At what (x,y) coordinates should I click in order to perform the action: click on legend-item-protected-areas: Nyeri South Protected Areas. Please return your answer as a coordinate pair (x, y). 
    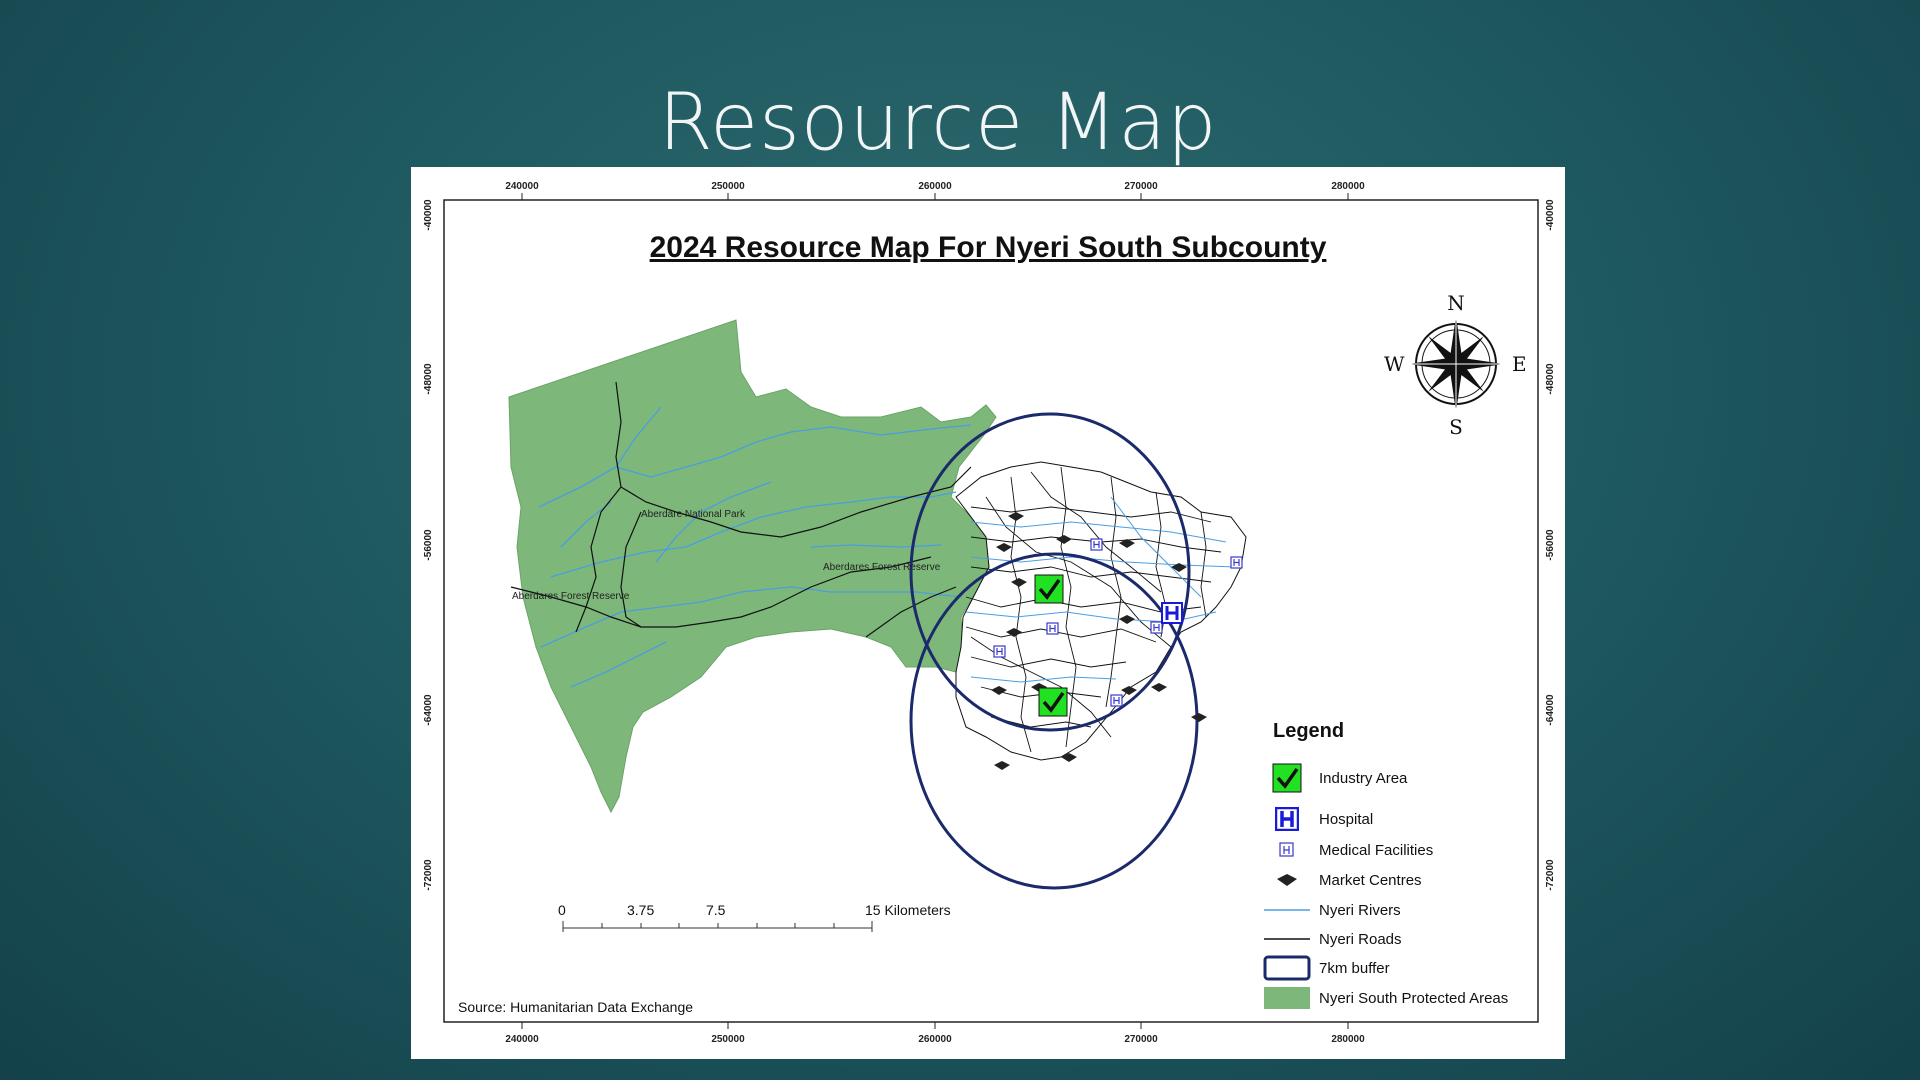
    Looking at the image, I should click on (1384, 998).